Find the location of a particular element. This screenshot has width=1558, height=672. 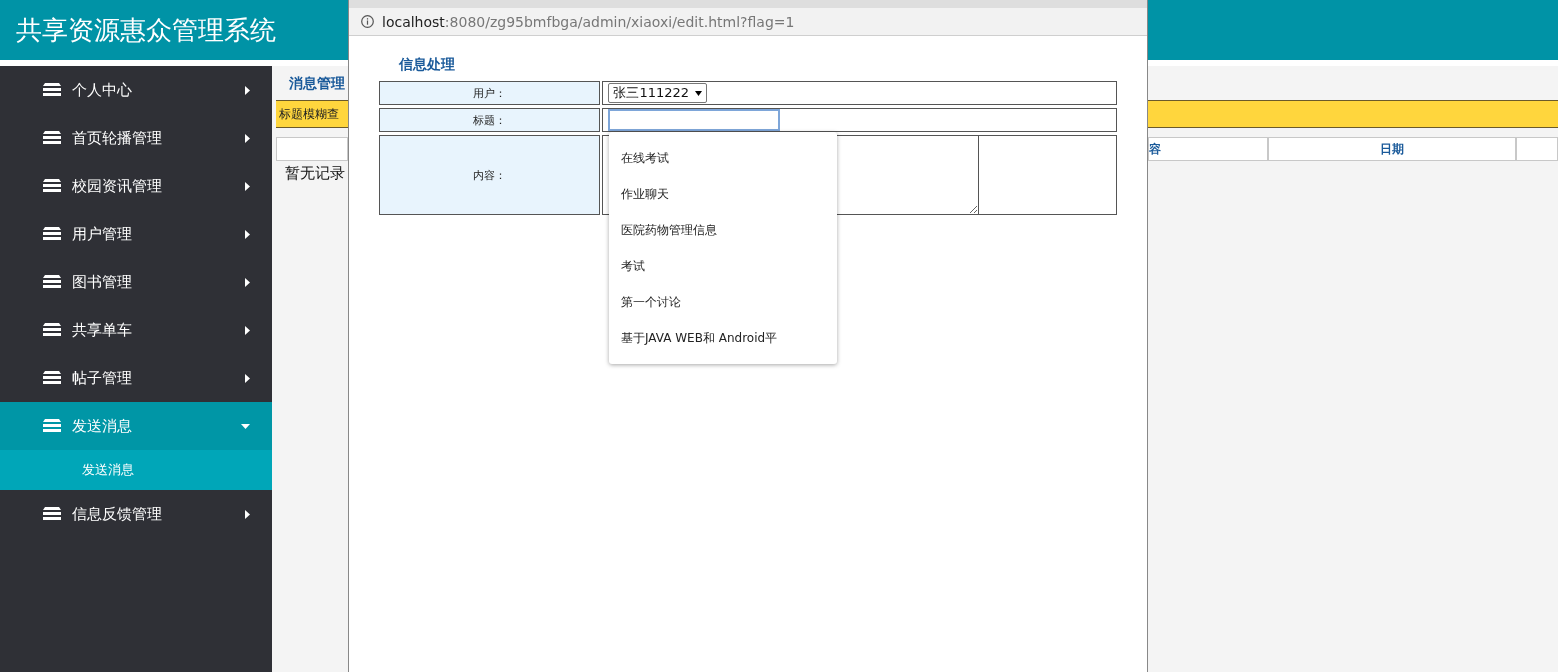

app-title: 共享资源惠众管理系统 is located at coordinates (146, 30).